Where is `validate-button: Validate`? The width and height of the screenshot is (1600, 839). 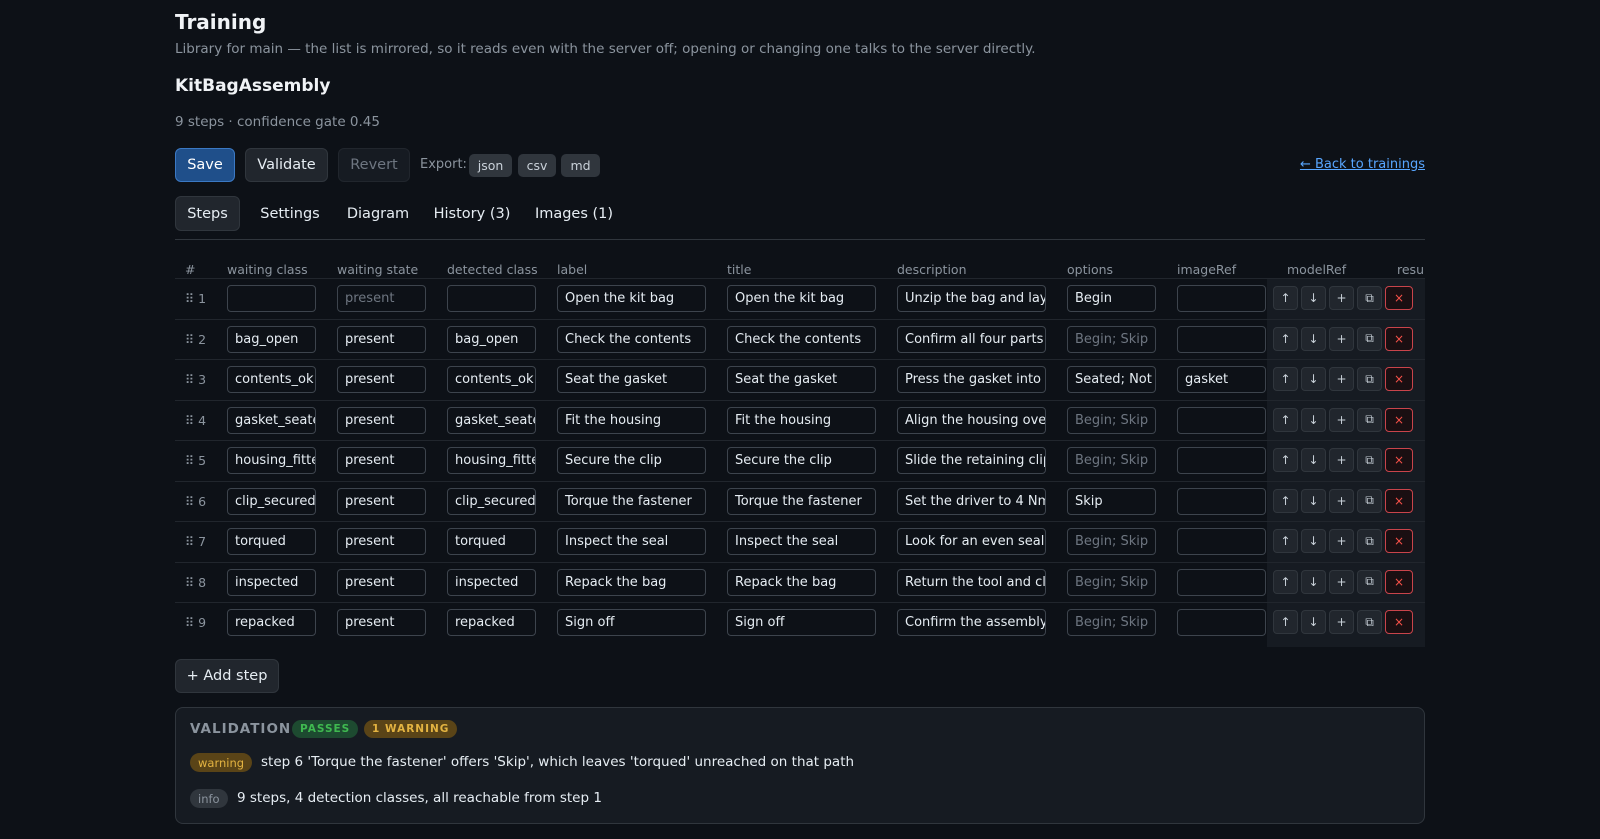
validate-button: Validate is located at coordinates (286, 165).